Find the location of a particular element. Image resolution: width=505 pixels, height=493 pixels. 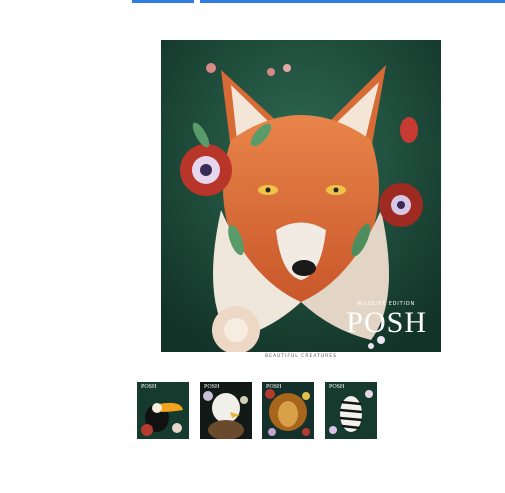

thumbnail-lion: POSH is located at coordinates (288, 410).